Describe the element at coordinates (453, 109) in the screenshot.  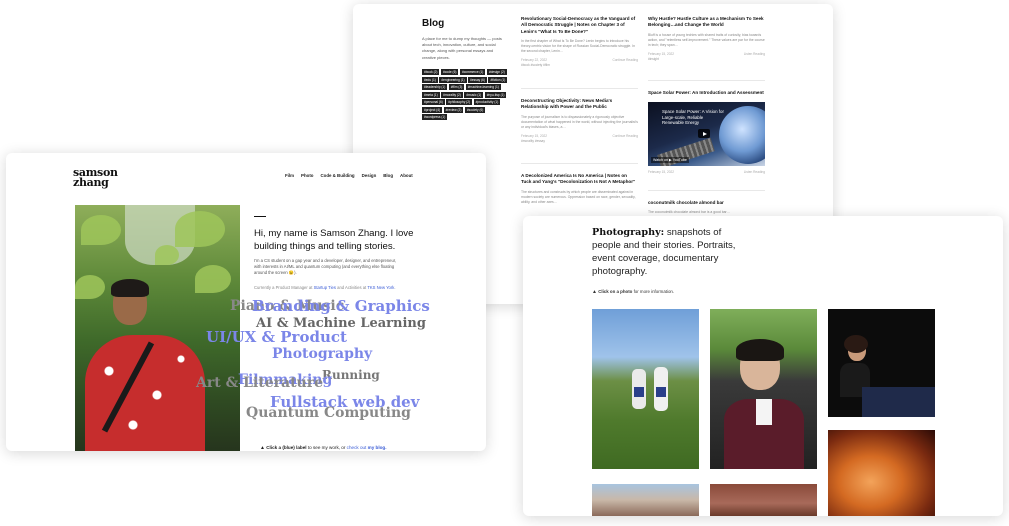
I see `blog-tag: #review (2)` at that location.